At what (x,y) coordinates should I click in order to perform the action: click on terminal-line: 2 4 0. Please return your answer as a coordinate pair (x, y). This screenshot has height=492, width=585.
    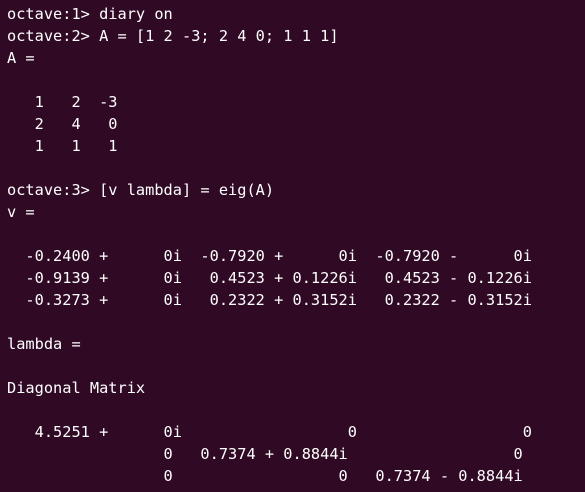
    Looking at the image, I should click on (62, 124).